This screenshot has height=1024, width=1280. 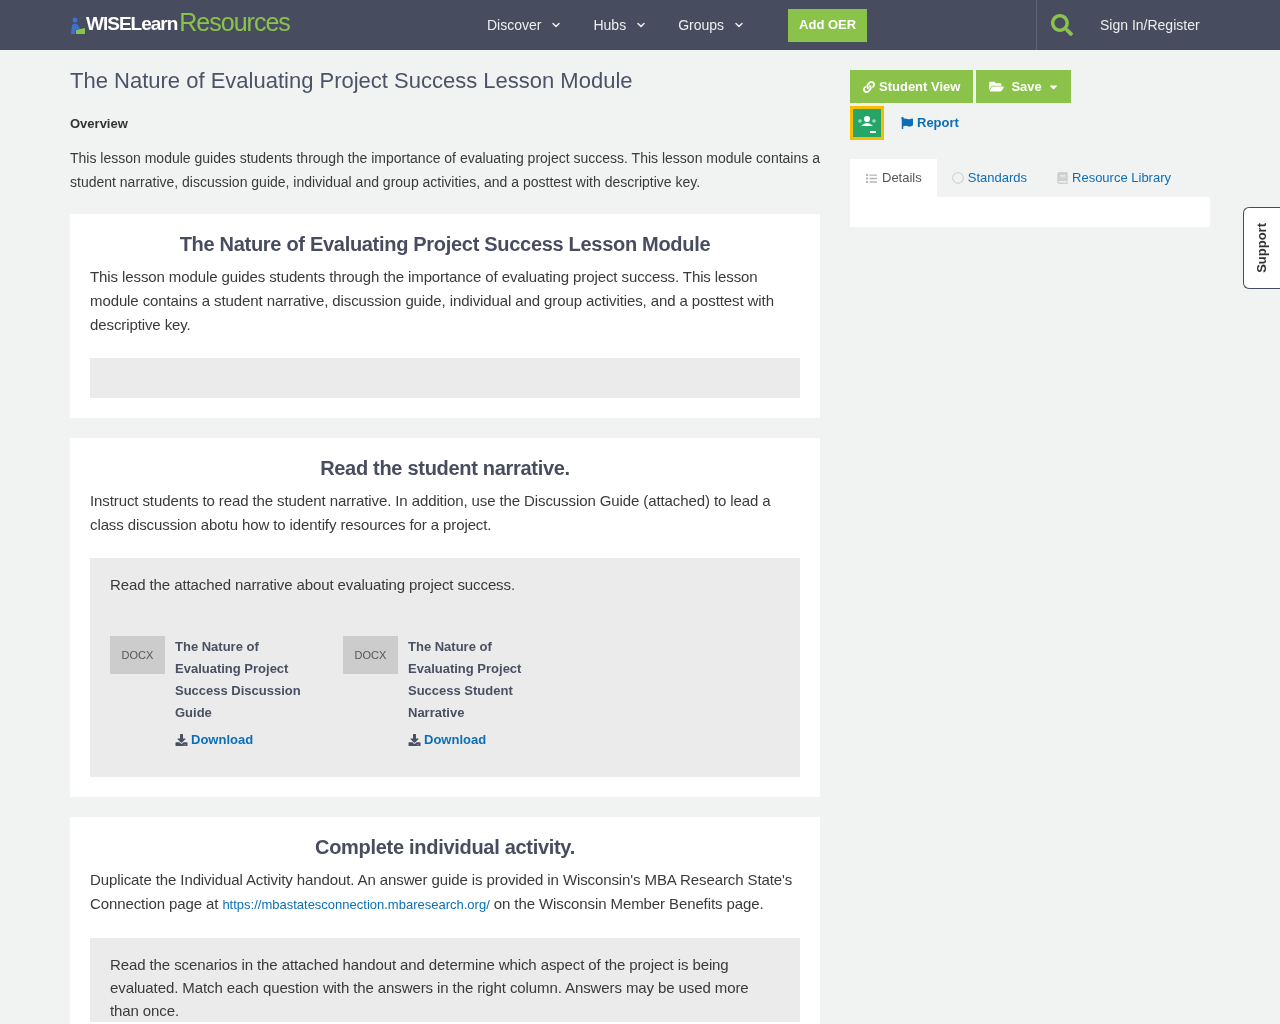 I want to click on link-icon, so click(x=869, y=86).